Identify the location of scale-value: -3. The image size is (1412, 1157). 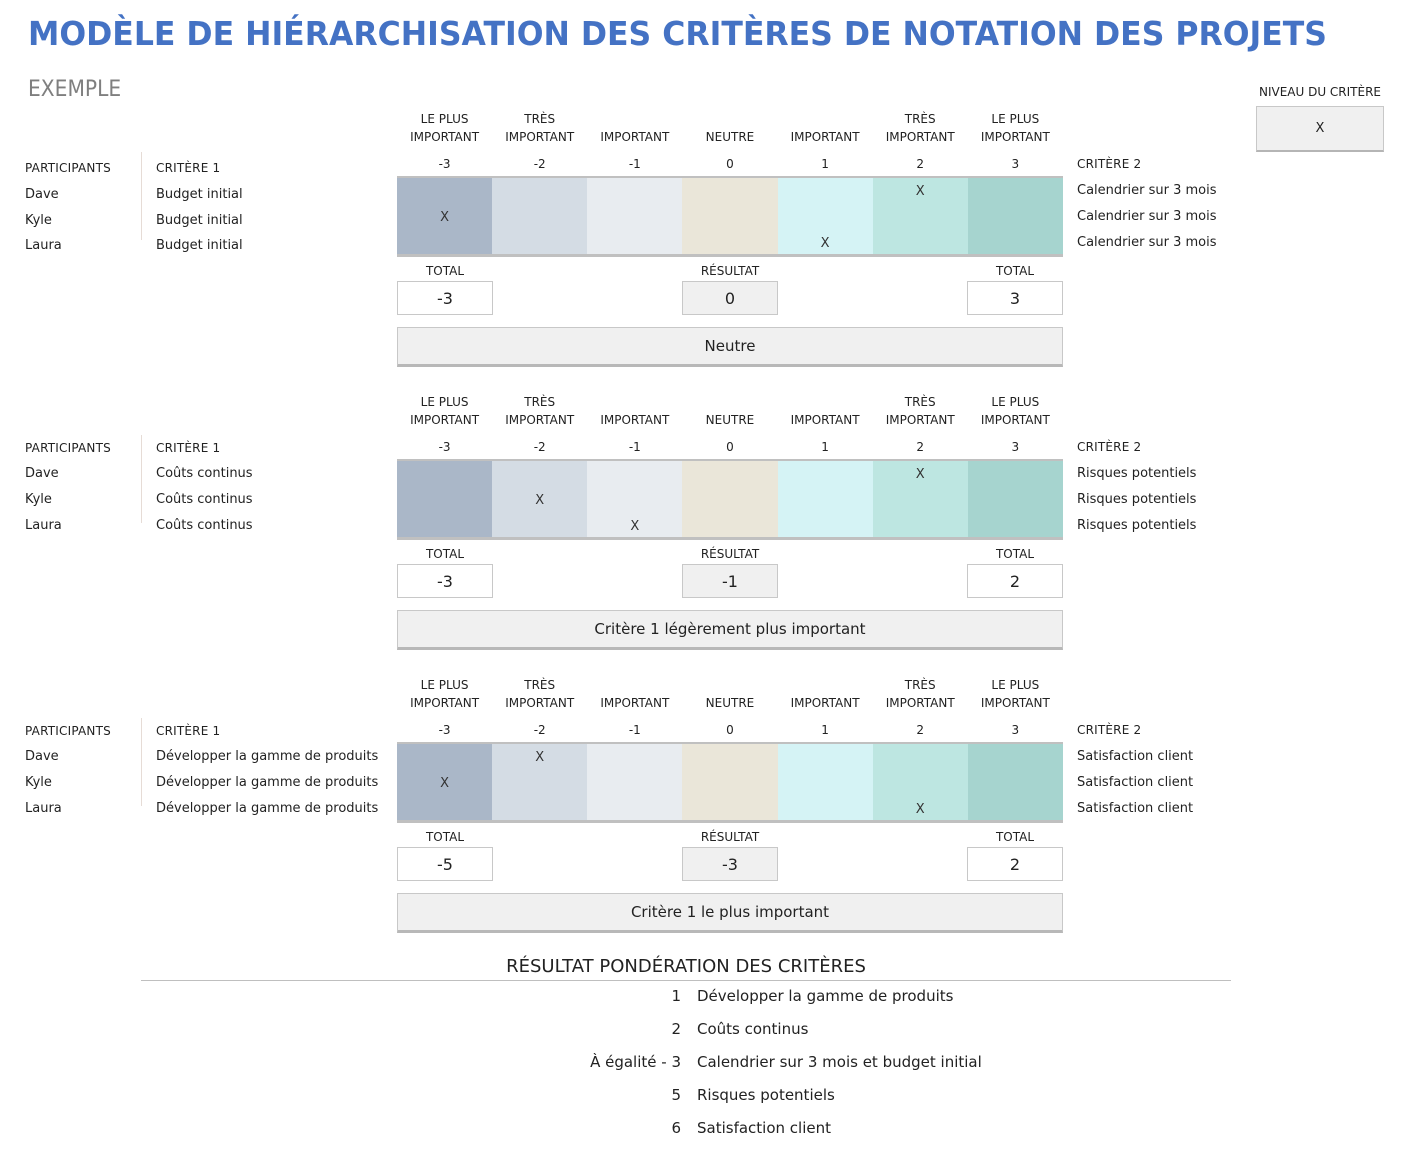
(444, 447).